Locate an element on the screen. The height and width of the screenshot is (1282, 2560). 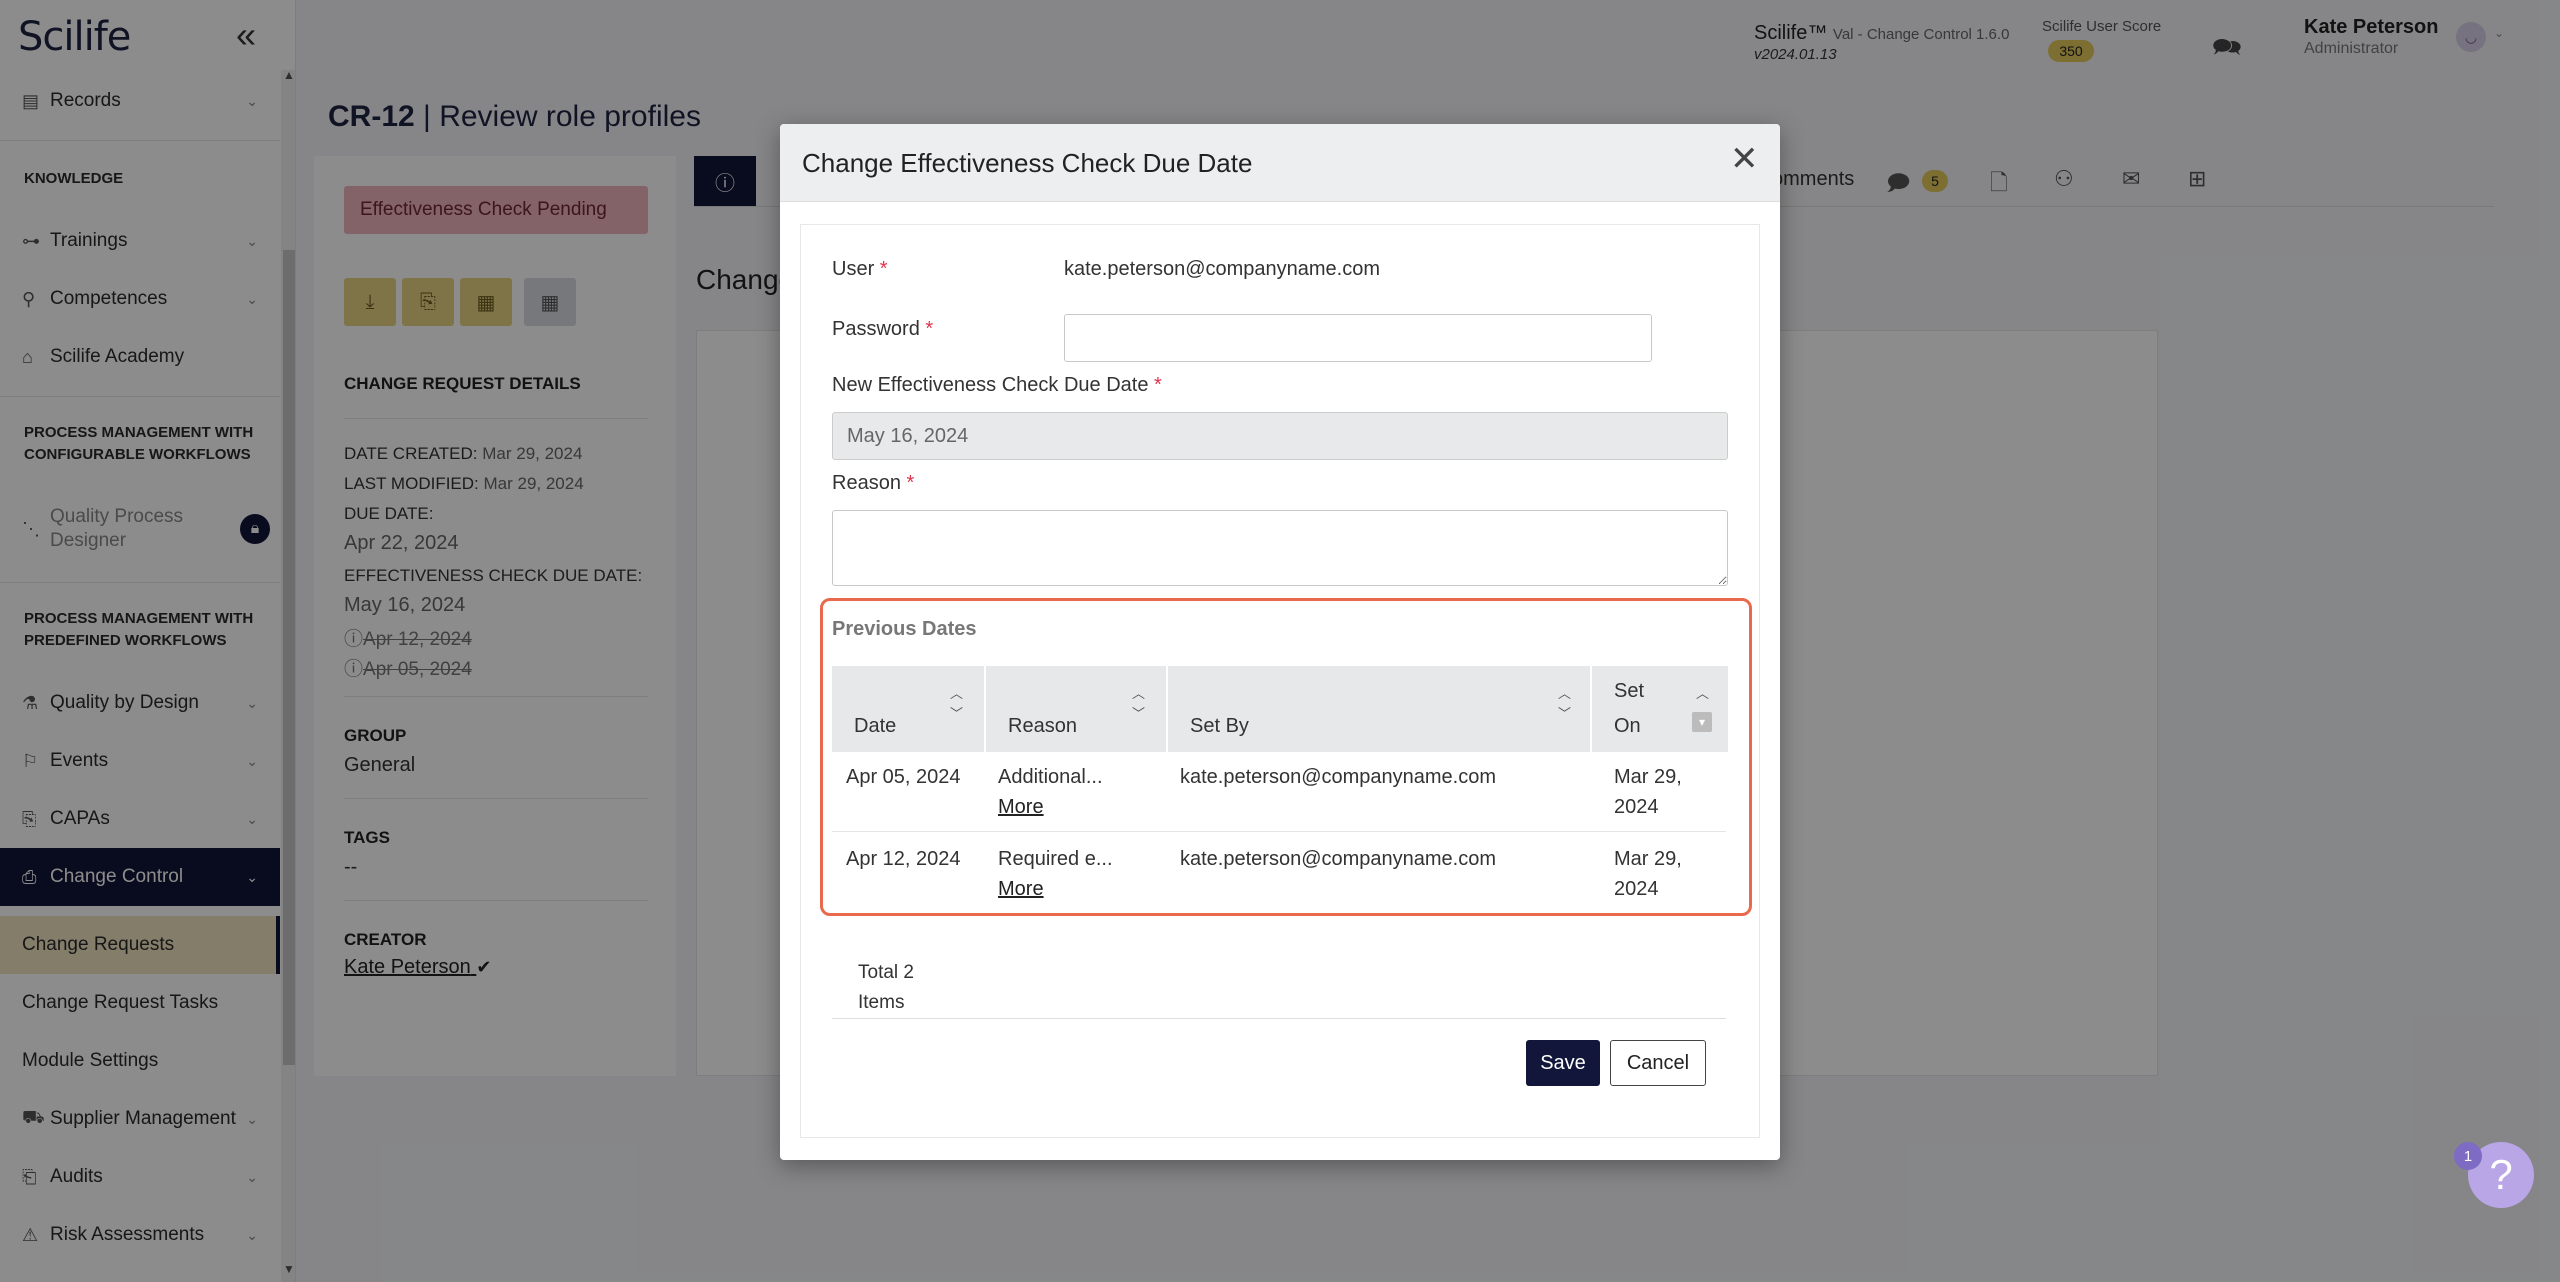
reason-cell: Required e... More is located at coordinates (1055, 874).